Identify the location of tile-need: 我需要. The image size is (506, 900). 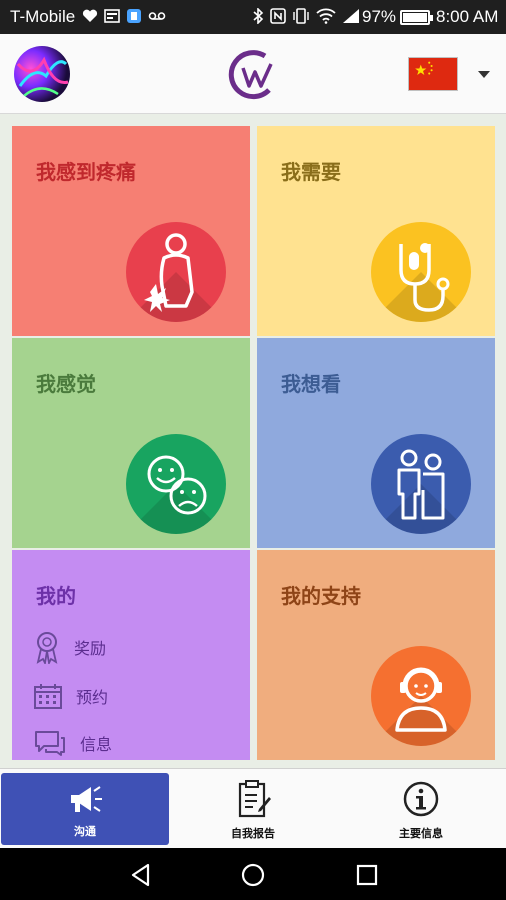
(376, 231).